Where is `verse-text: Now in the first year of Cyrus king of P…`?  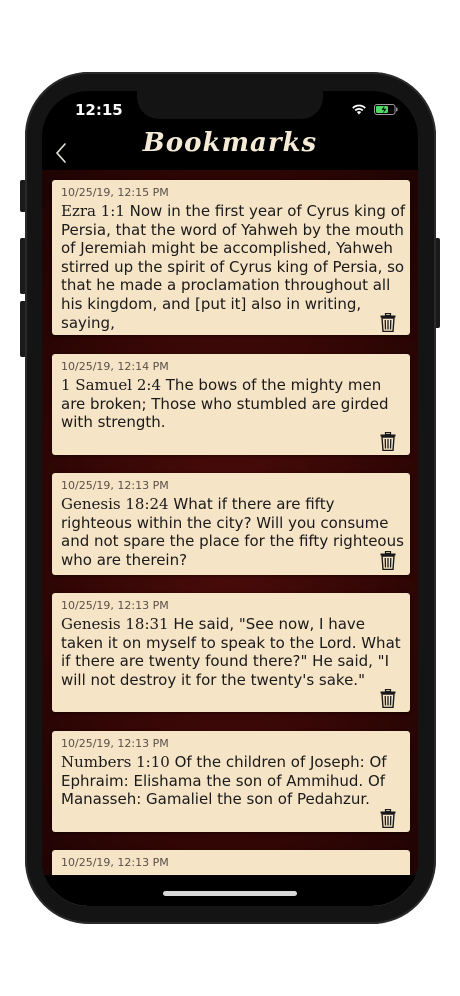 verse-text: Now in the first year of Cyrus king of P… is located at coordinates (233, 267).